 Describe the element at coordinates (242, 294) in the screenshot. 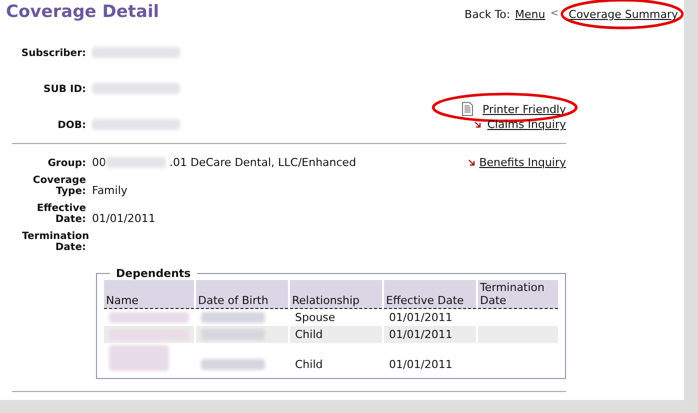

I see `column-header: Date of Birth` at that location.